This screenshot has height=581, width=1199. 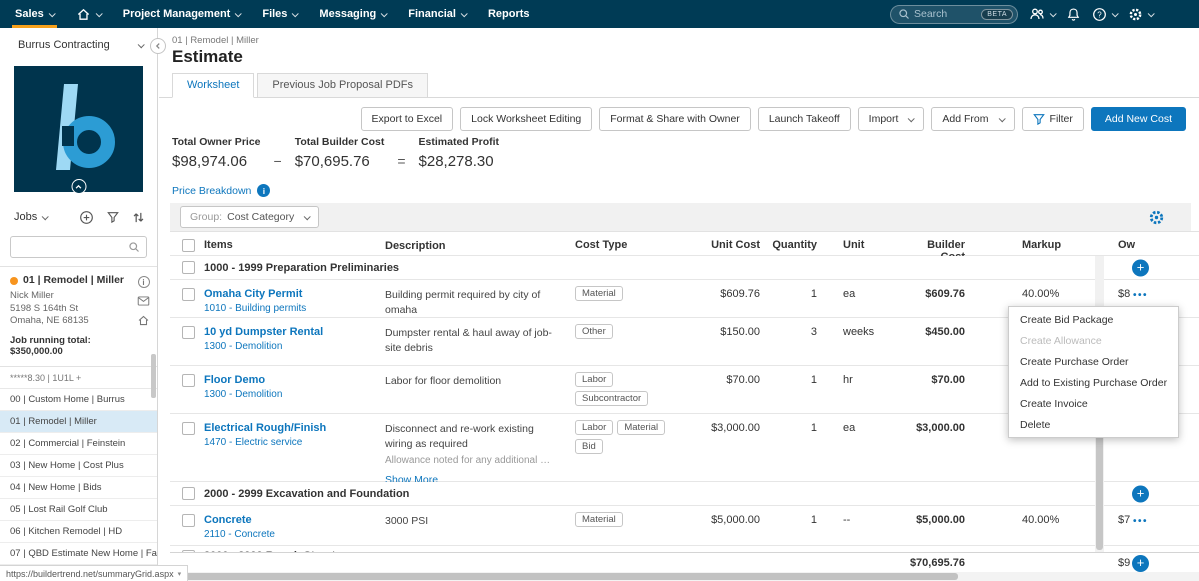 What do you see at coordinates (188, 245) in the screenshot?
I see `select-all-checkbox` at bounding box center [188, 245].